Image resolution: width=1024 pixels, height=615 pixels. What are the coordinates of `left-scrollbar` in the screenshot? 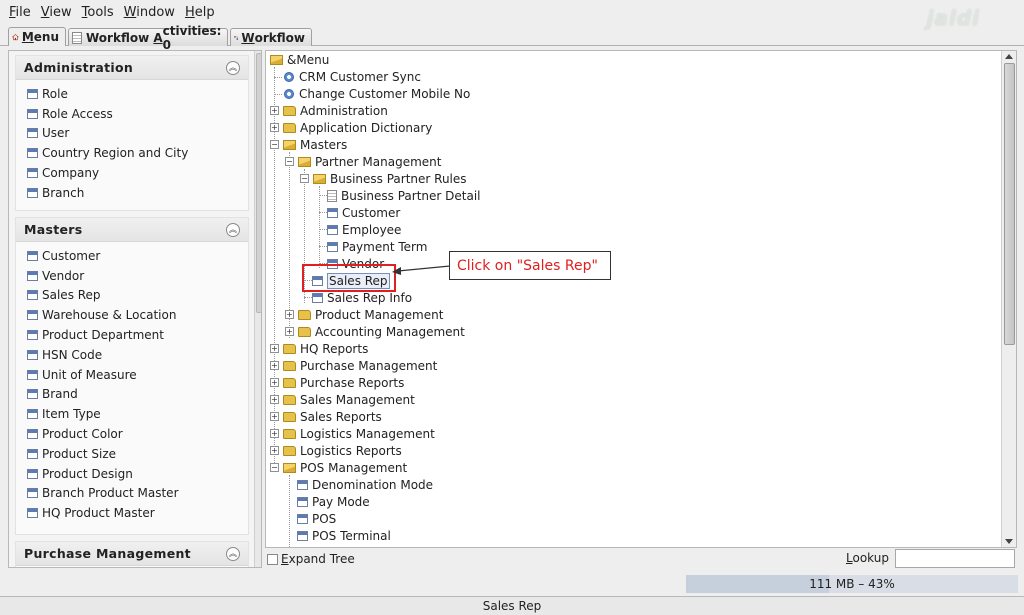 It's located at (257, 309).